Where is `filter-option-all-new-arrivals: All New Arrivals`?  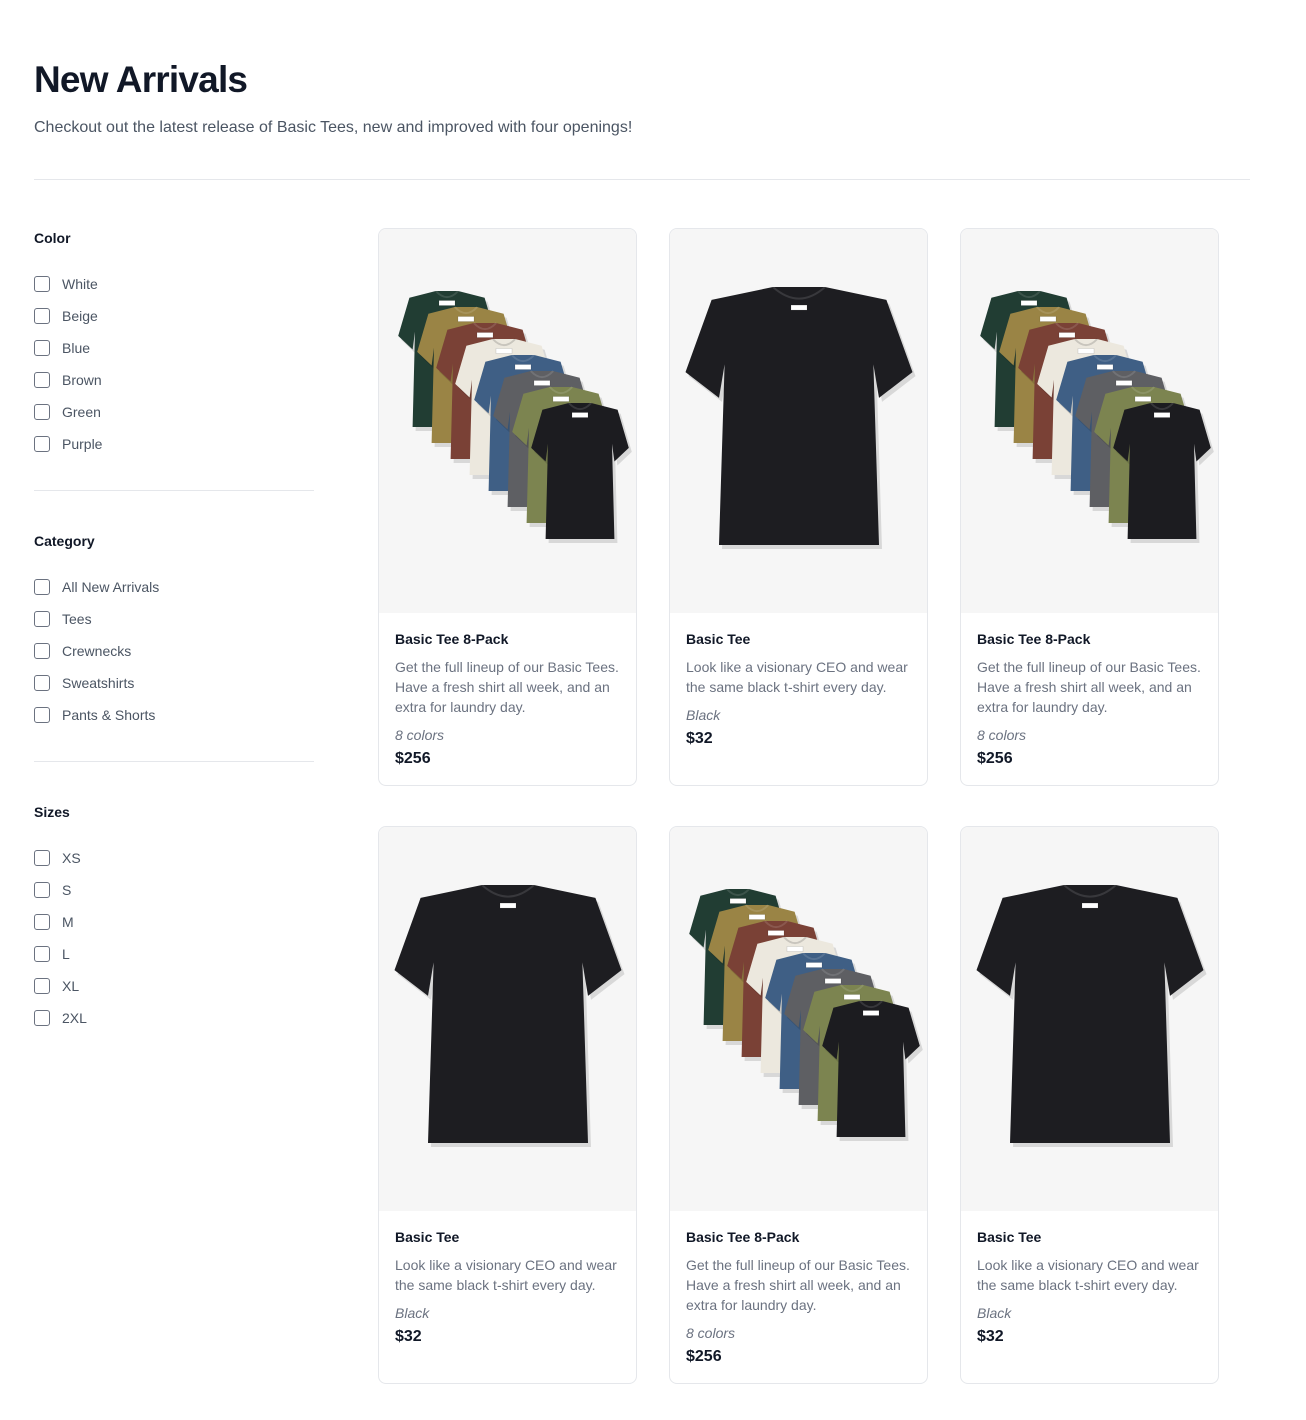
filter-option-all-new-arrivals: All New Arrivals is located at coordinates (174, 587).